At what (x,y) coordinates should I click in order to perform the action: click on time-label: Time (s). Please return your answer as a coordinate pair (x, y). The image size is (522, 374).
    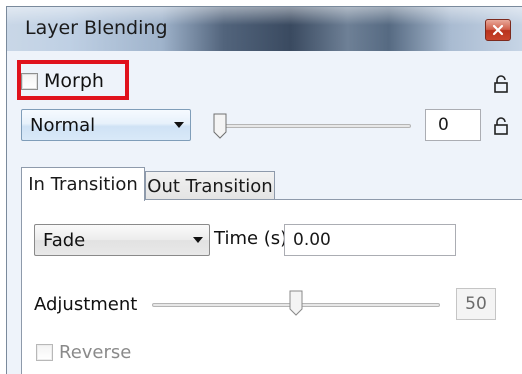
    Looking at the image, I should click on (251, 238).